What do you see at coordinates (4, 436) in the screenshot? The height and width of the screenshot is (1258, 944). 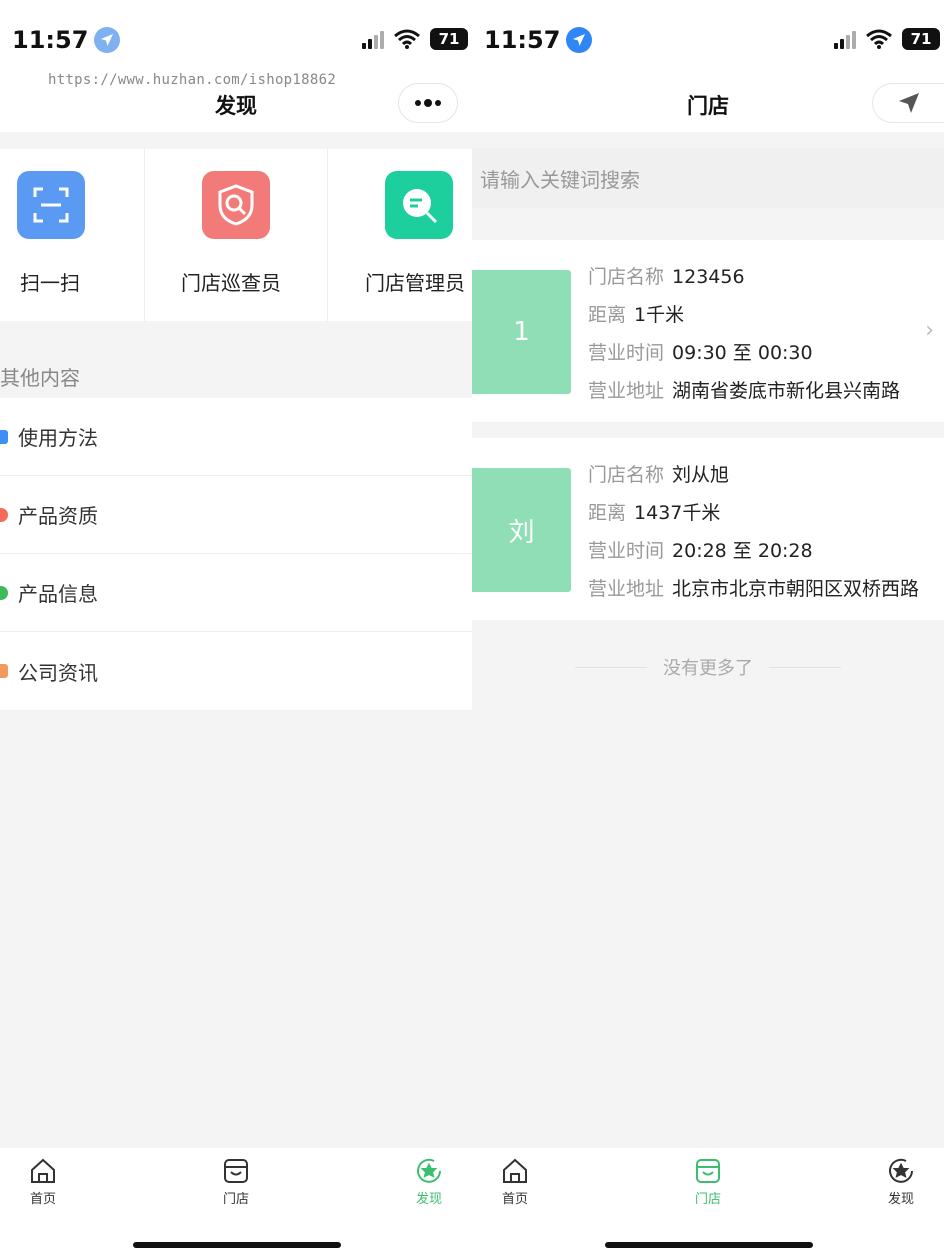 I see `calendar-icon` at bounding box center [4, 436].